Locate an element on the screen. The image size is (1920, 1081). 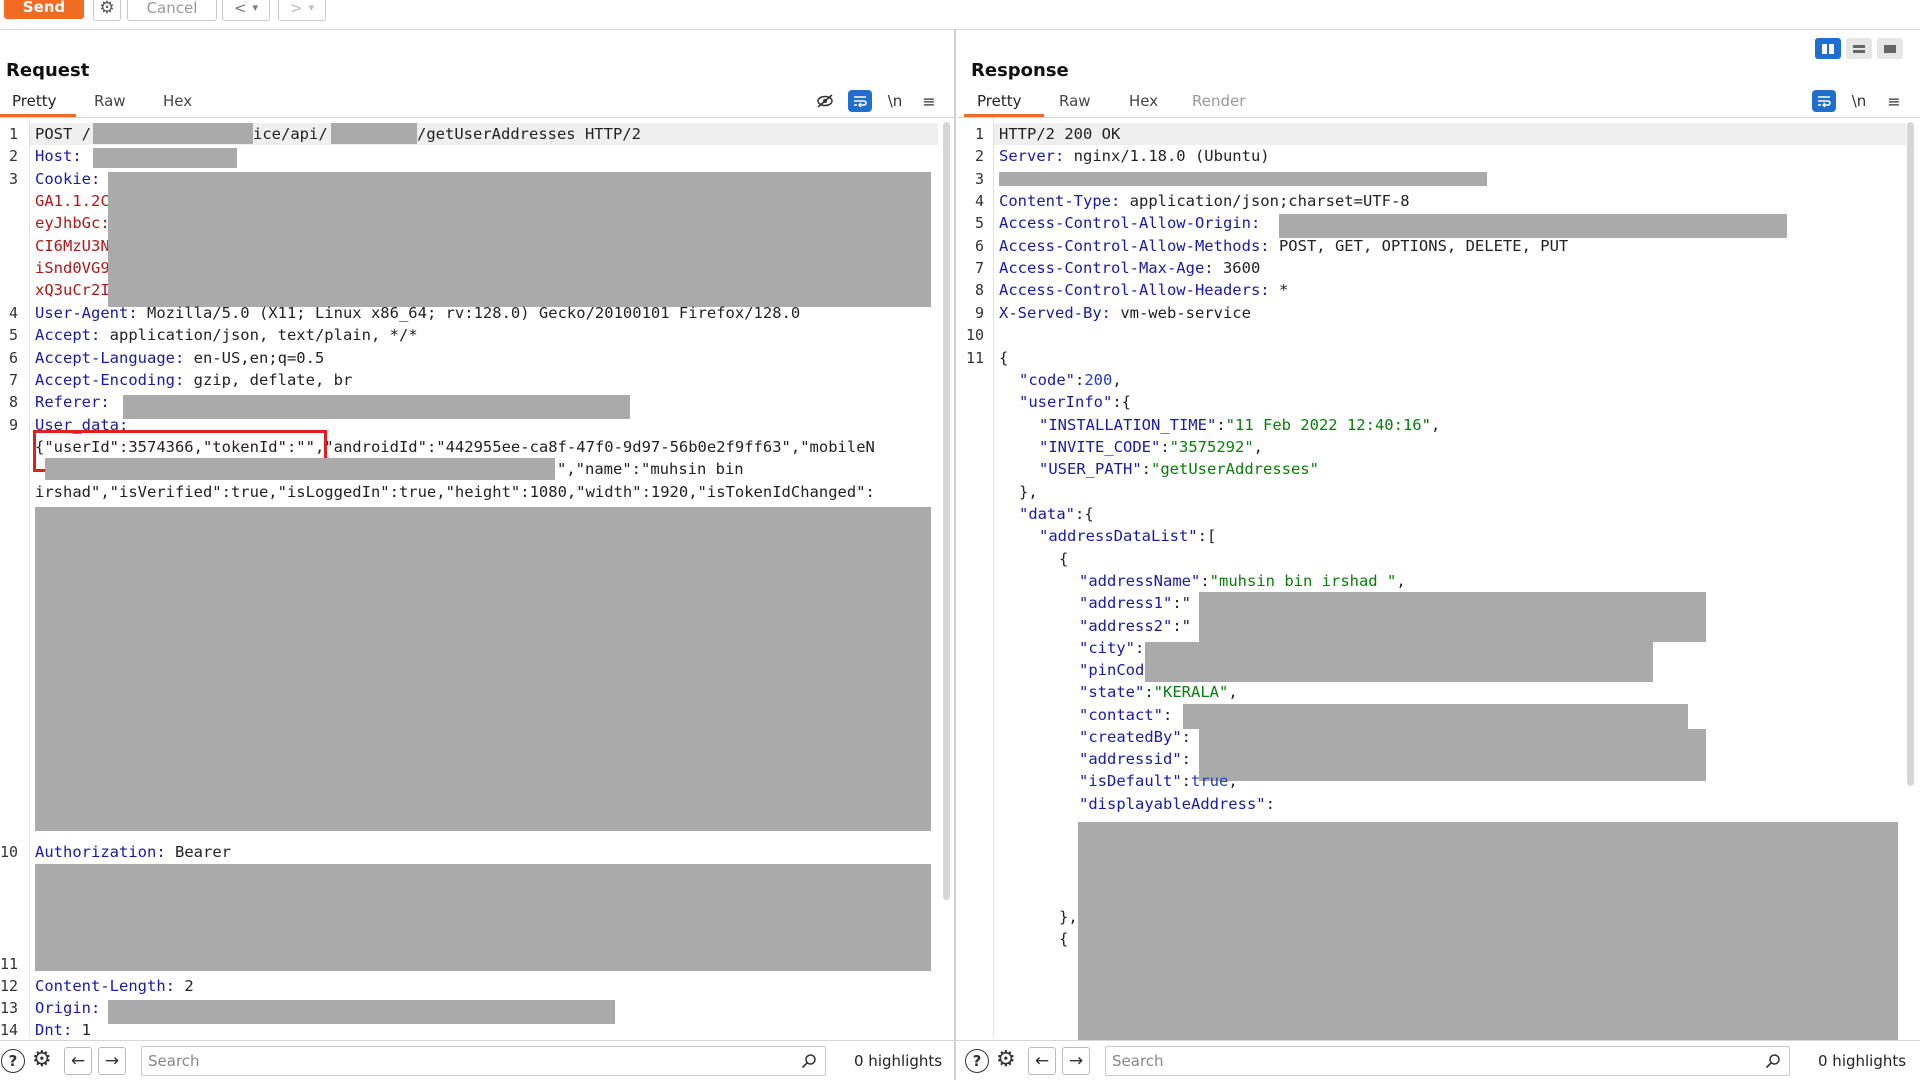
json-line: "INVITE_CODE":"3575292", is located at coordinates (1151, 447).